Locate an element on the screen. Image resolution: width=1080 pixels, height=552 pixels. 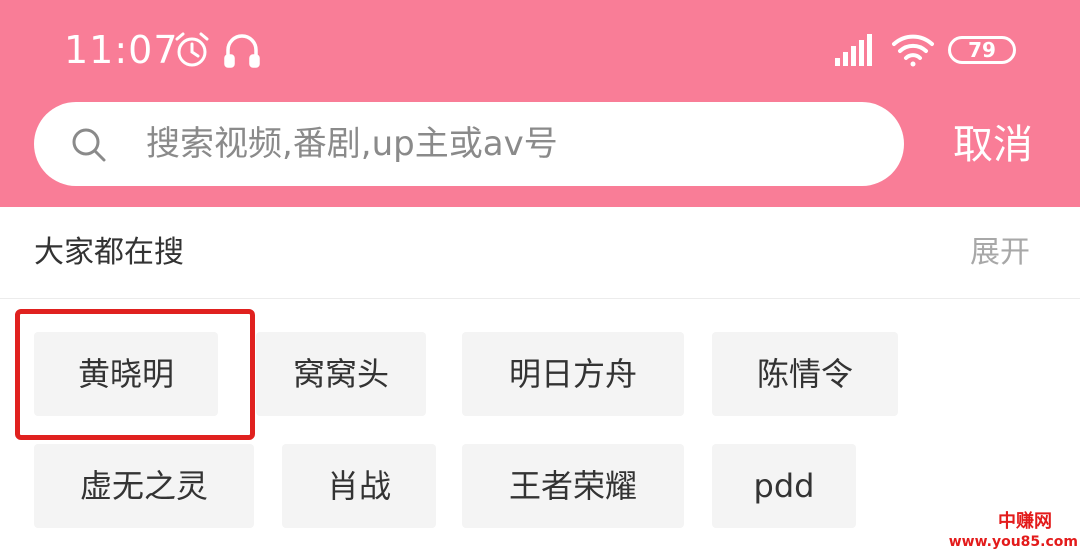
hot-search-tag: 虚无之灵 is located at coordinates (144, 486).